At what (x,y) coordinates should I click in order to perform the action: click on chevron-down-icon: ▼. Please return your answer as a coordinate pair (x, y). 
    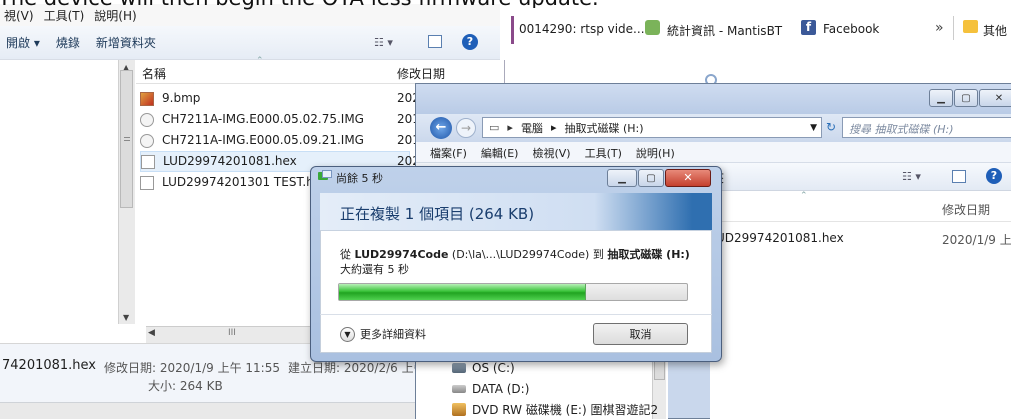
    Looking at the image, I should click on (347, 334).